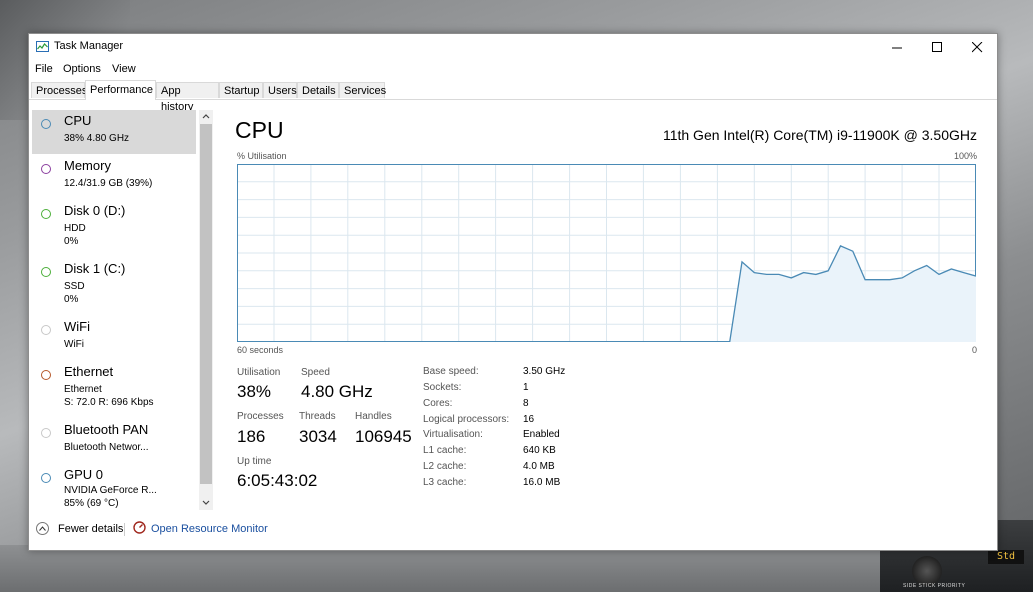  Describe the element at coordinates (124, 529) in the screenshot. I see `footer-divider` at that location.